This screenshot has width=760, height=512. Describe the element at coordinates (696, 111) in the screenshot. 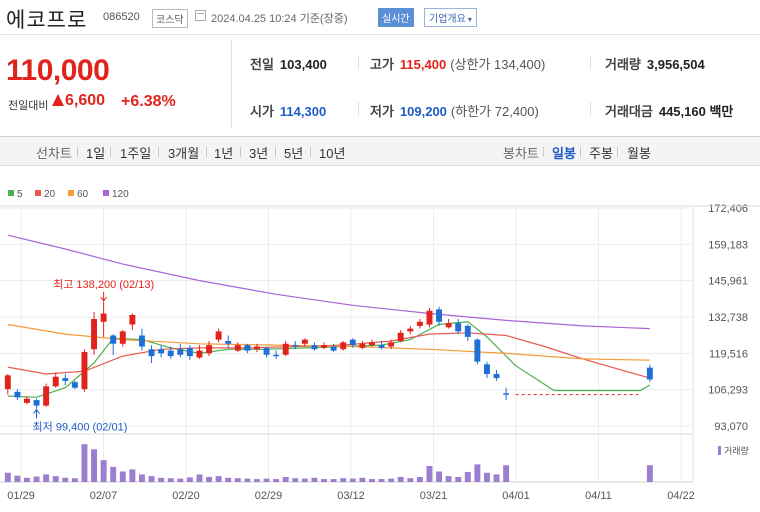

I see `trade-amount-value: 445,160 백만` at that location.